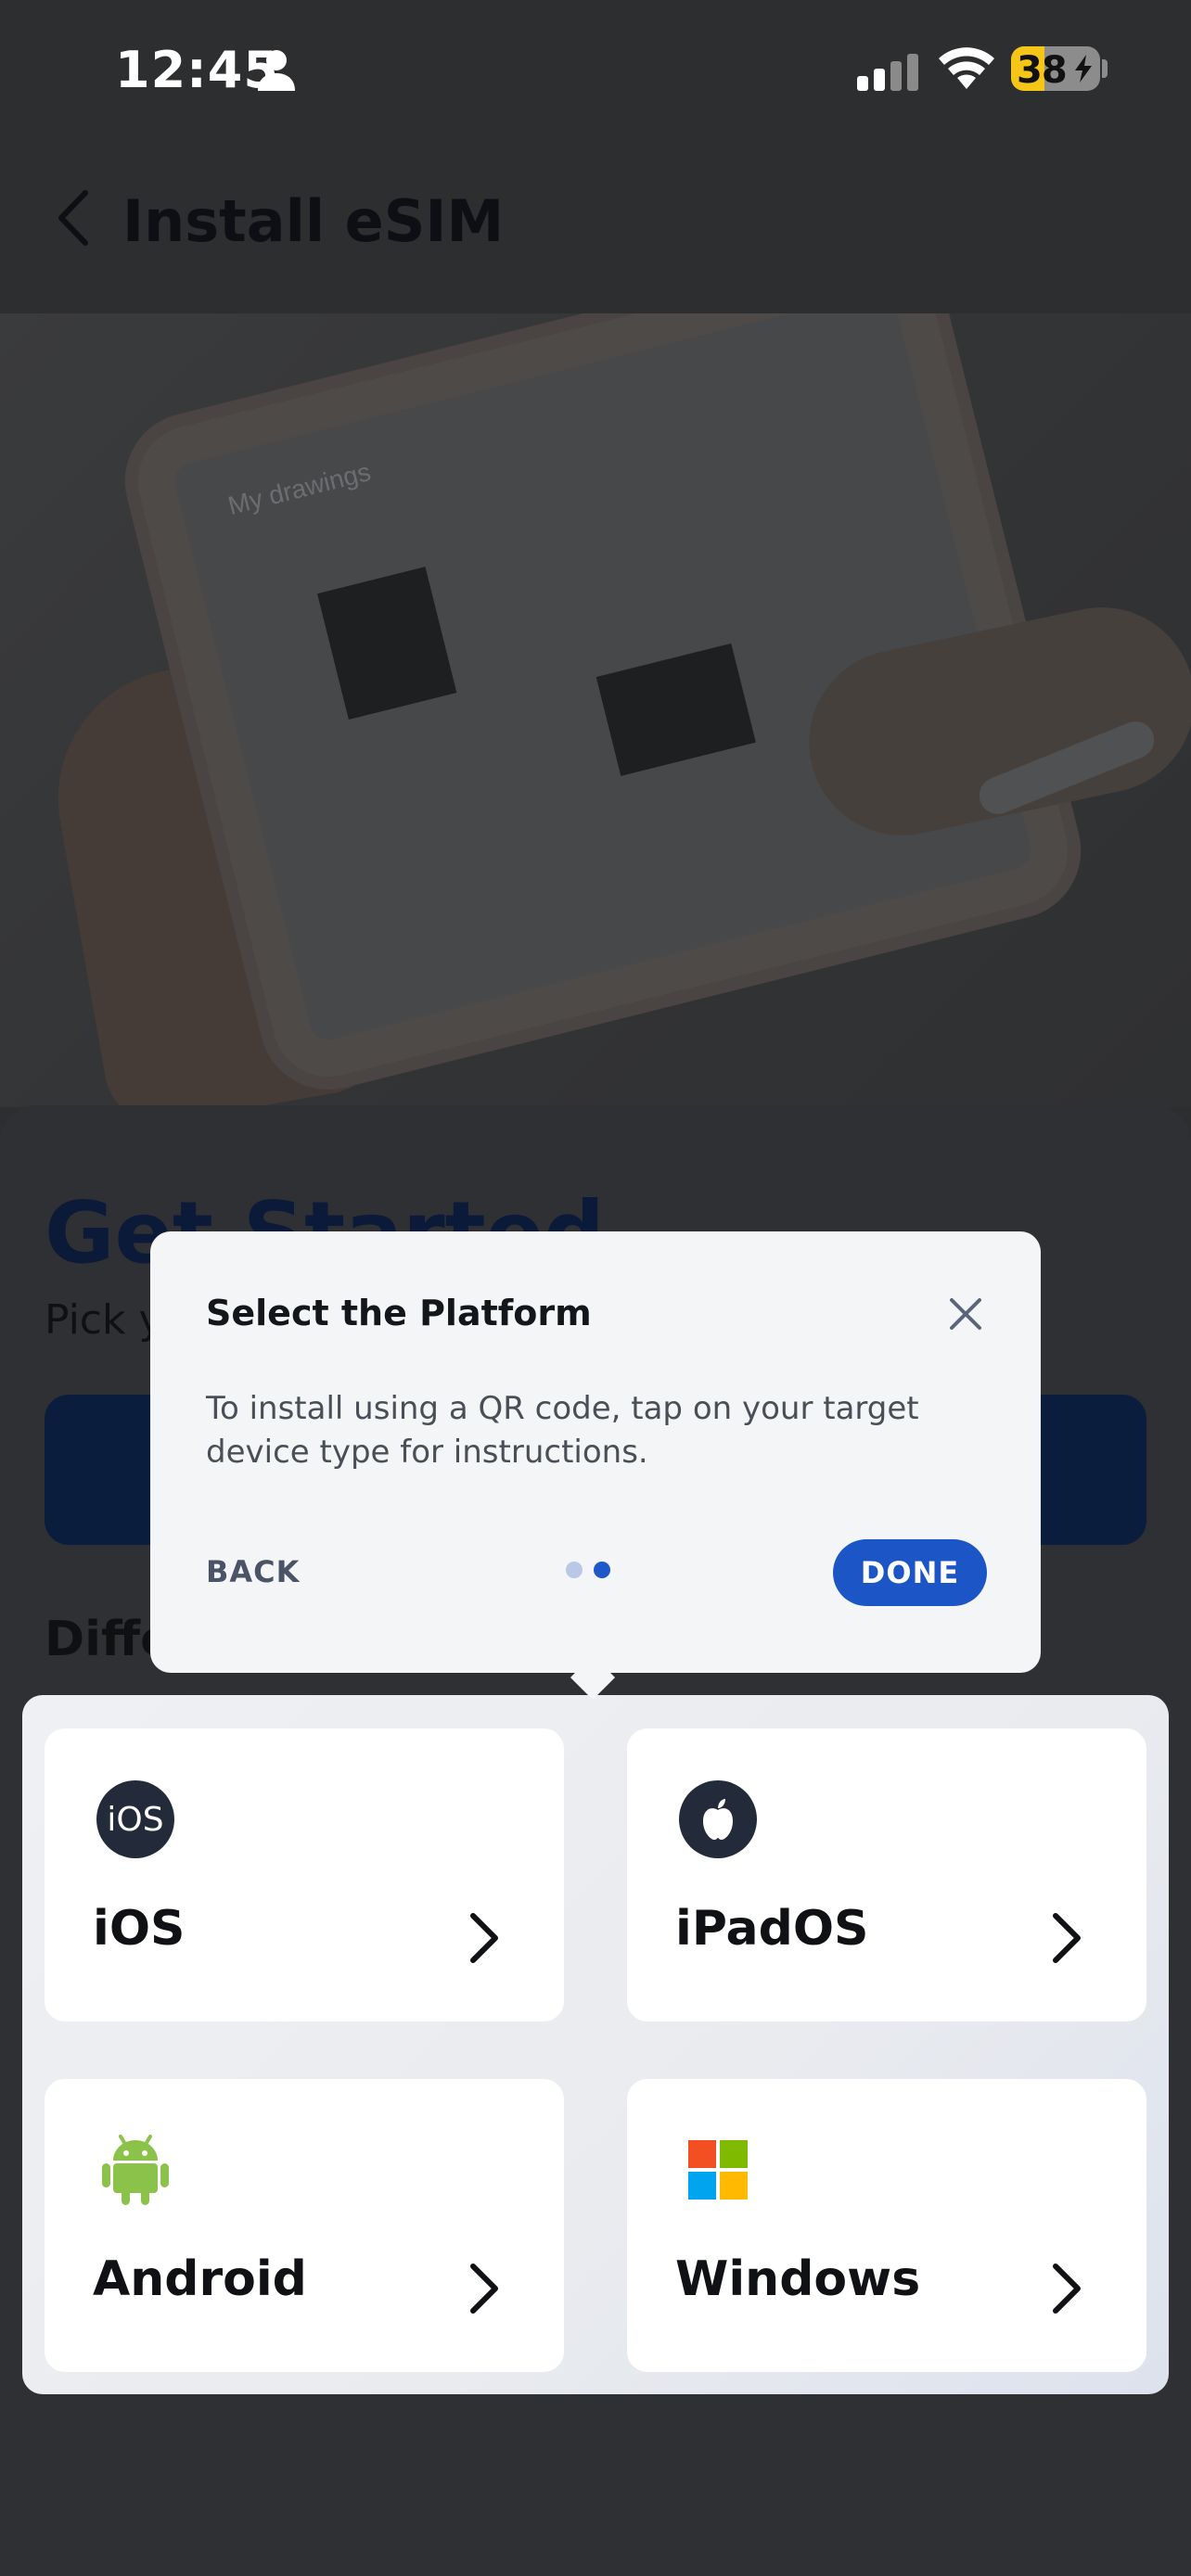 This screenshot has width=1191, height=2576. I want to click on platform-label-ipados: iPadOS, so click(772, 1929).